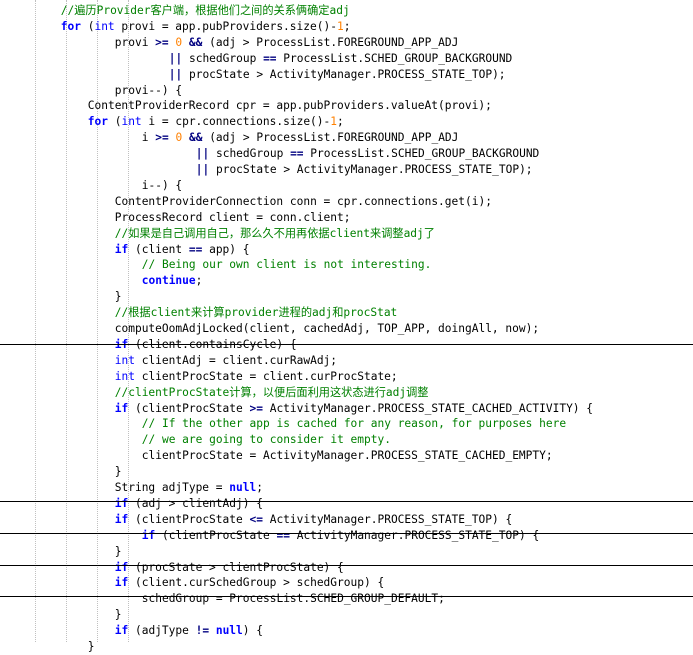 Image resolution: width=693 pixels, height=655 pixels. Describe the element at coordinates (346, 122) in the screenshot. I see `code-line: for (int i = cpr.connections.size()-1;` at that location.